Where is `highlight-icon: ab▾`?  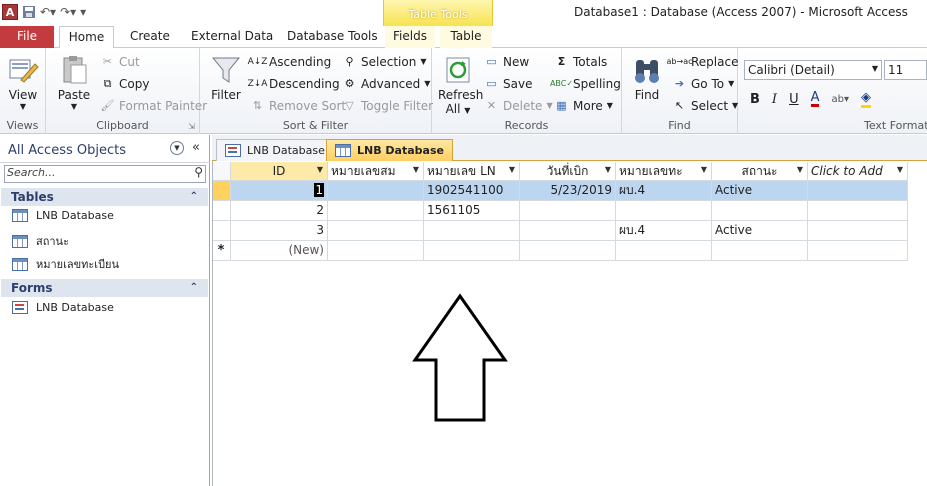 highlight-icon: ab▾ is located at coordinates (840, 99).